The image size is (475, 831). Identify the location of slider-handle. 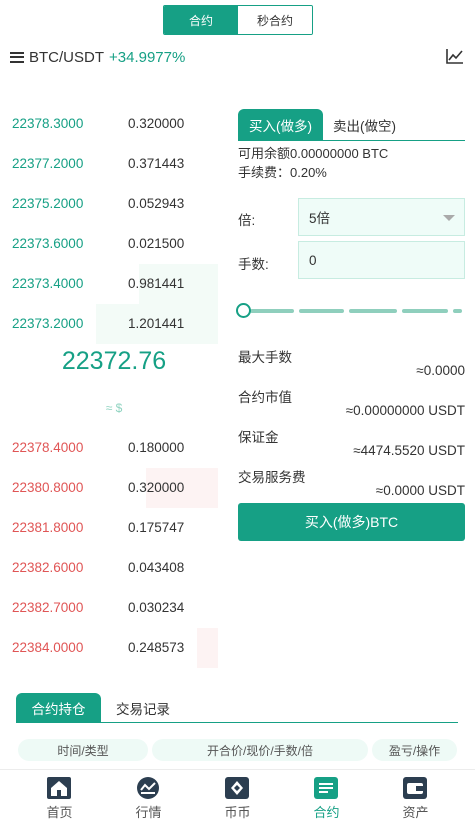
(243, 310).